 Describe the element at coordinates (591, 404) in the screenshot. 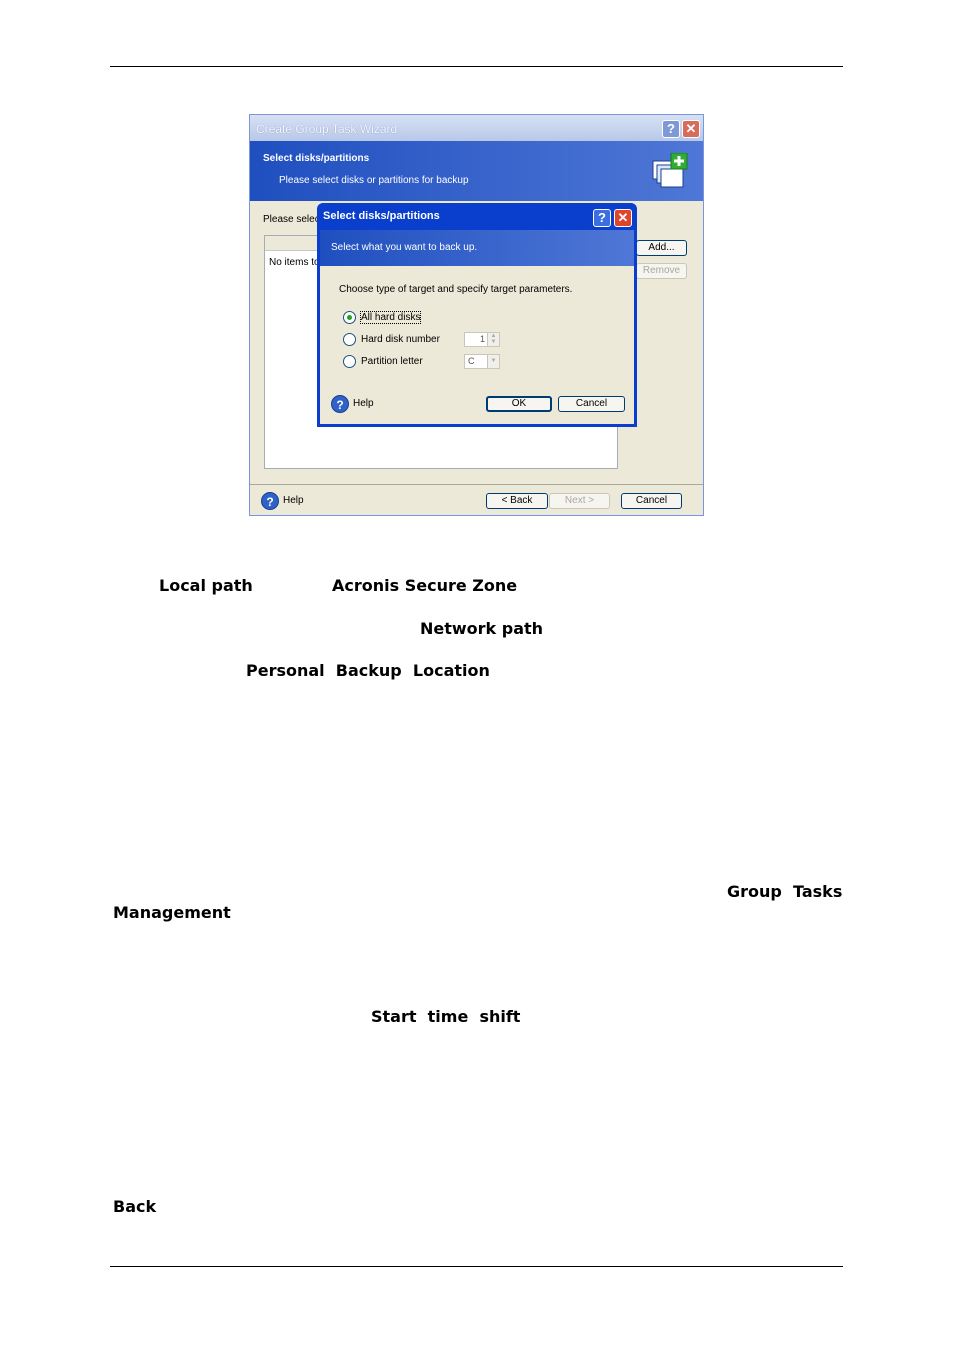

I see `dialog-cancel-button: Cancel` at that location.